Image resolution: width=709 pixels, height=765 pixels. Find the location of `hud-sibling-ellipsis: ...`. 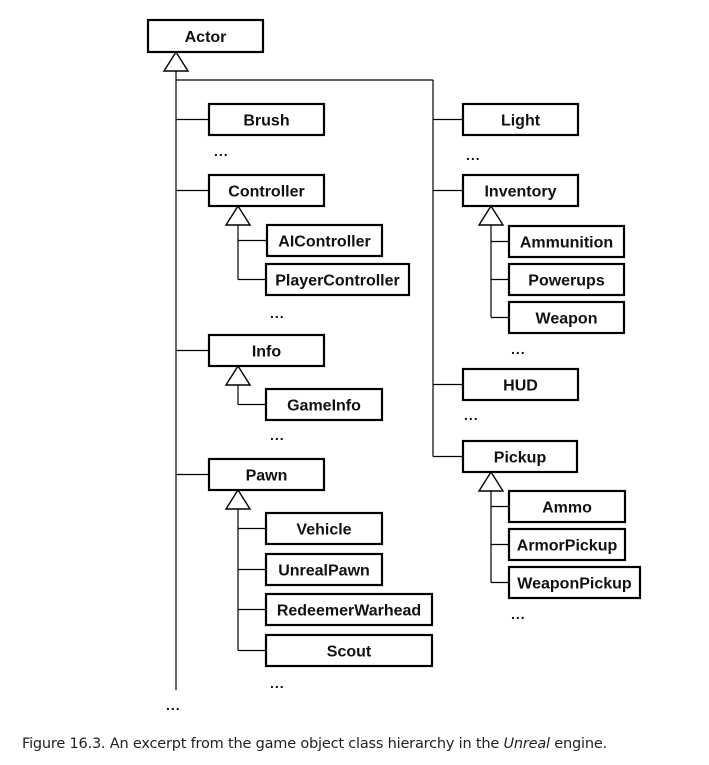

hud-sibling-ellipsis: ... is located at coordinates (471, 415).